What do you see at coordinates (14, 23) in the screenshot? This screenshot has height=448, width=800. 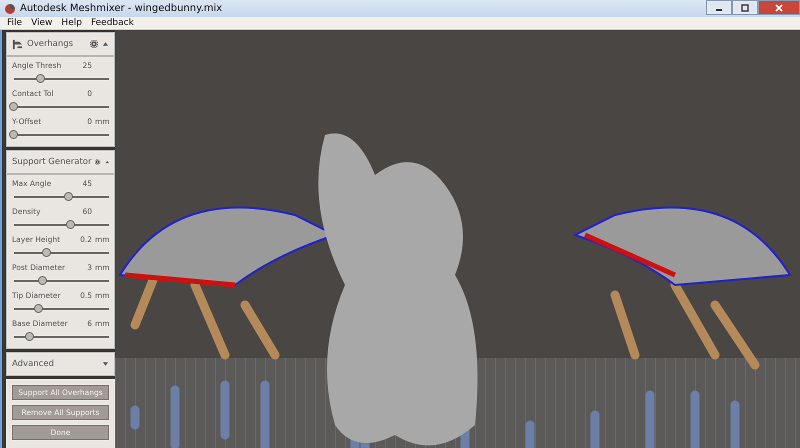 I see `menu-item: File` at bounding box center [14, 23].